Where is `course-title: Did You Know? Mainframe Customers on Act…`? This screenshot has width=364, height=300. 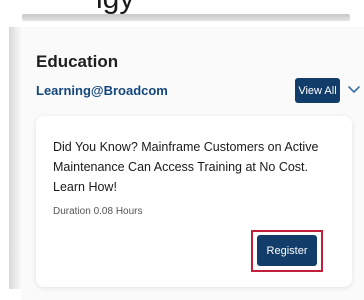
course-title: Did You Know? Mainframe Customers on Act… is located at coordinates (186, 167).